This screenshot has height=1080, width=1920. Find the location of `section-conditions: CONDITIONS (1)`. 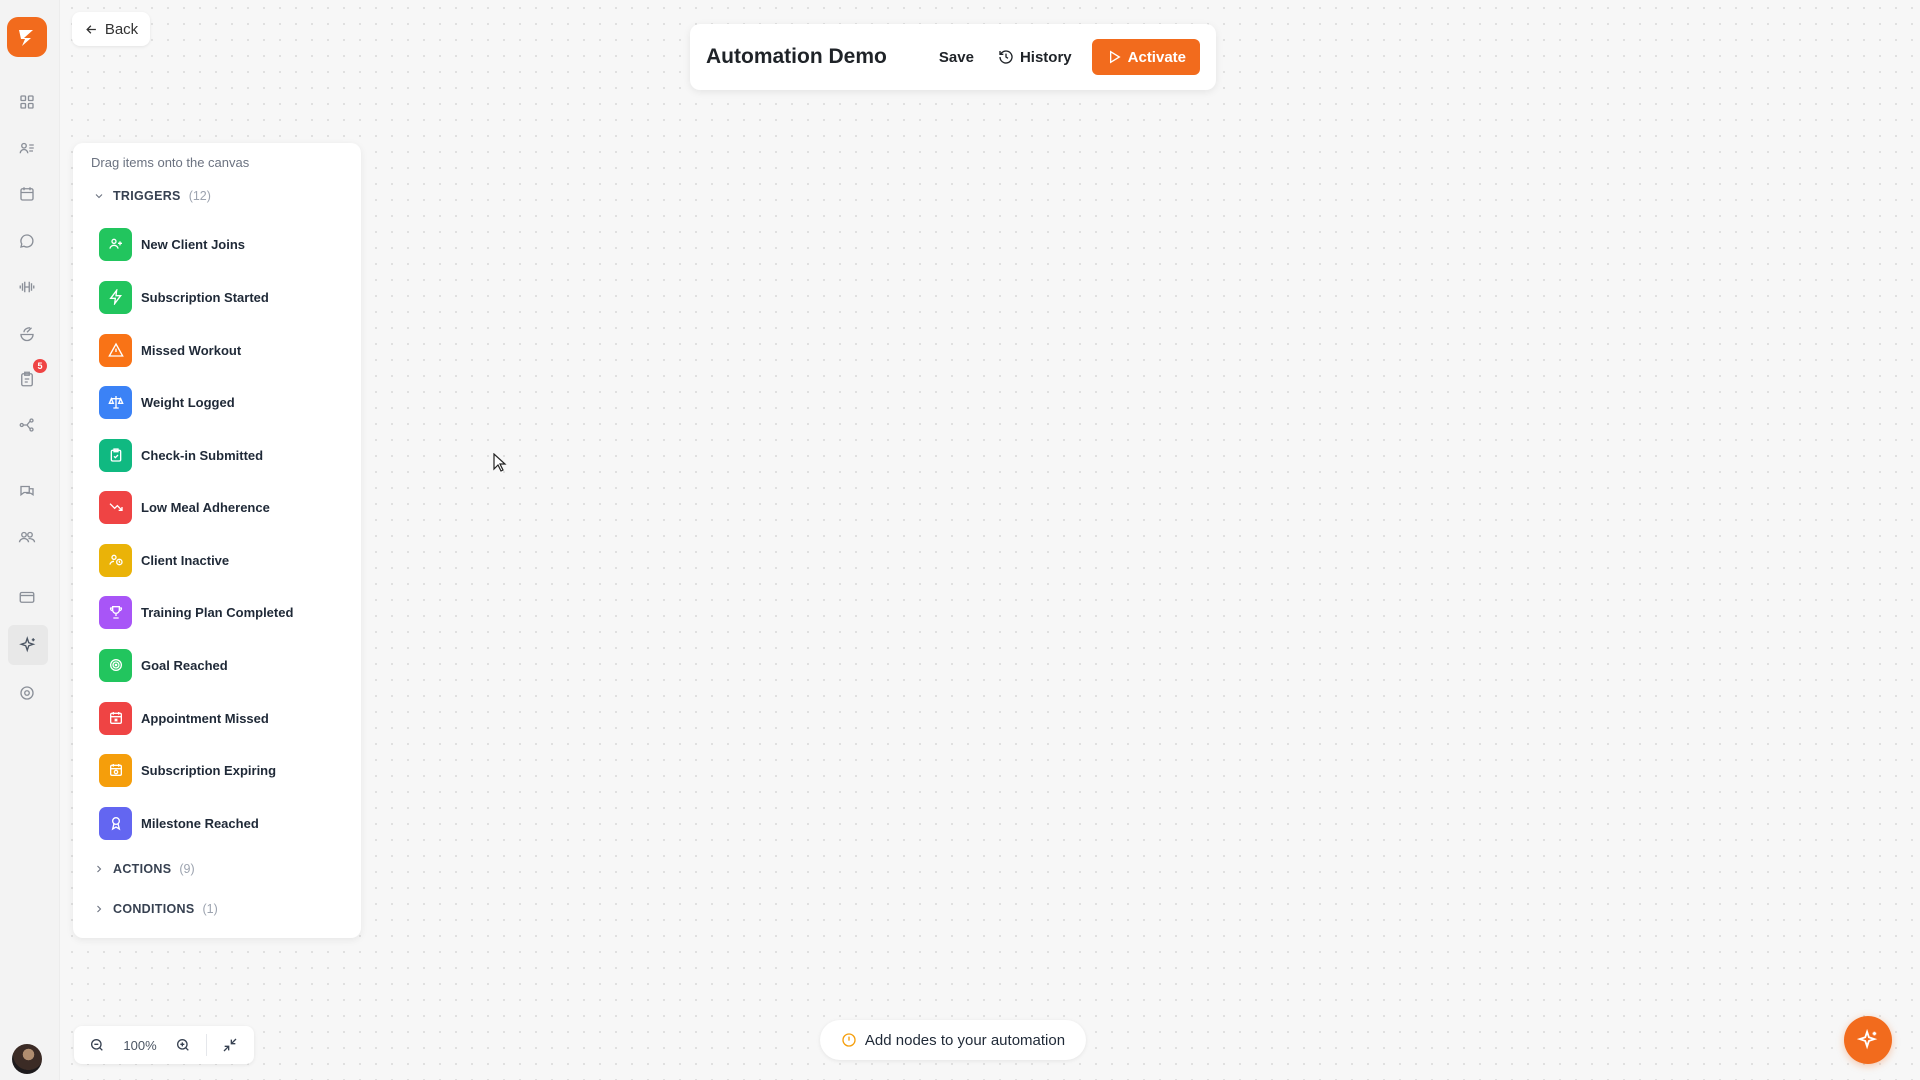

section-conditions: CONDITIONS (1) is located at coordinates (155, 909).